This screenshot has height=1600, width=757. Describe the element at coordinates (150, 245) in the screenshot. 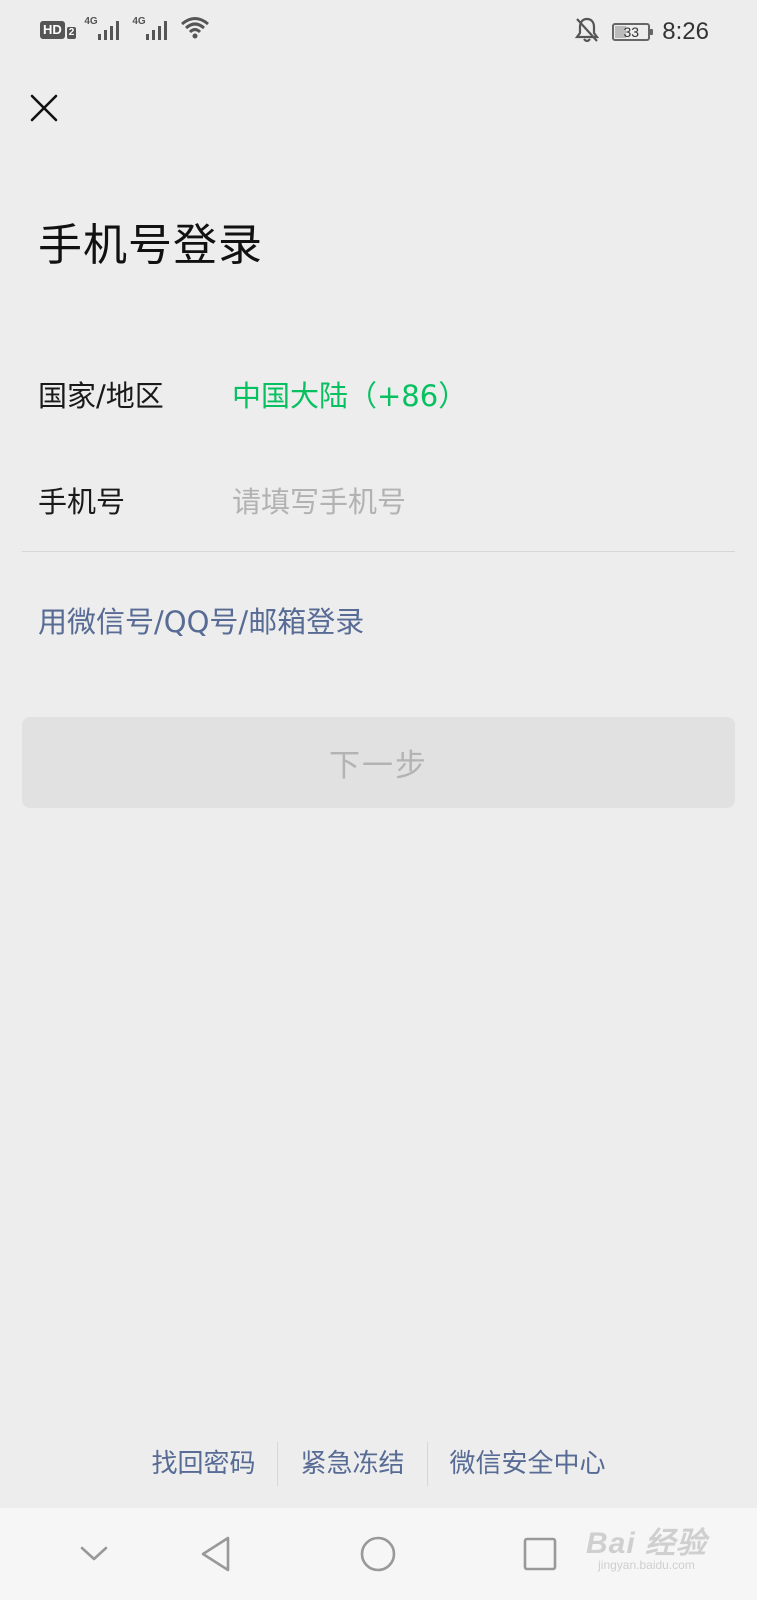

I see `page-title: 手机号登录` at that location.